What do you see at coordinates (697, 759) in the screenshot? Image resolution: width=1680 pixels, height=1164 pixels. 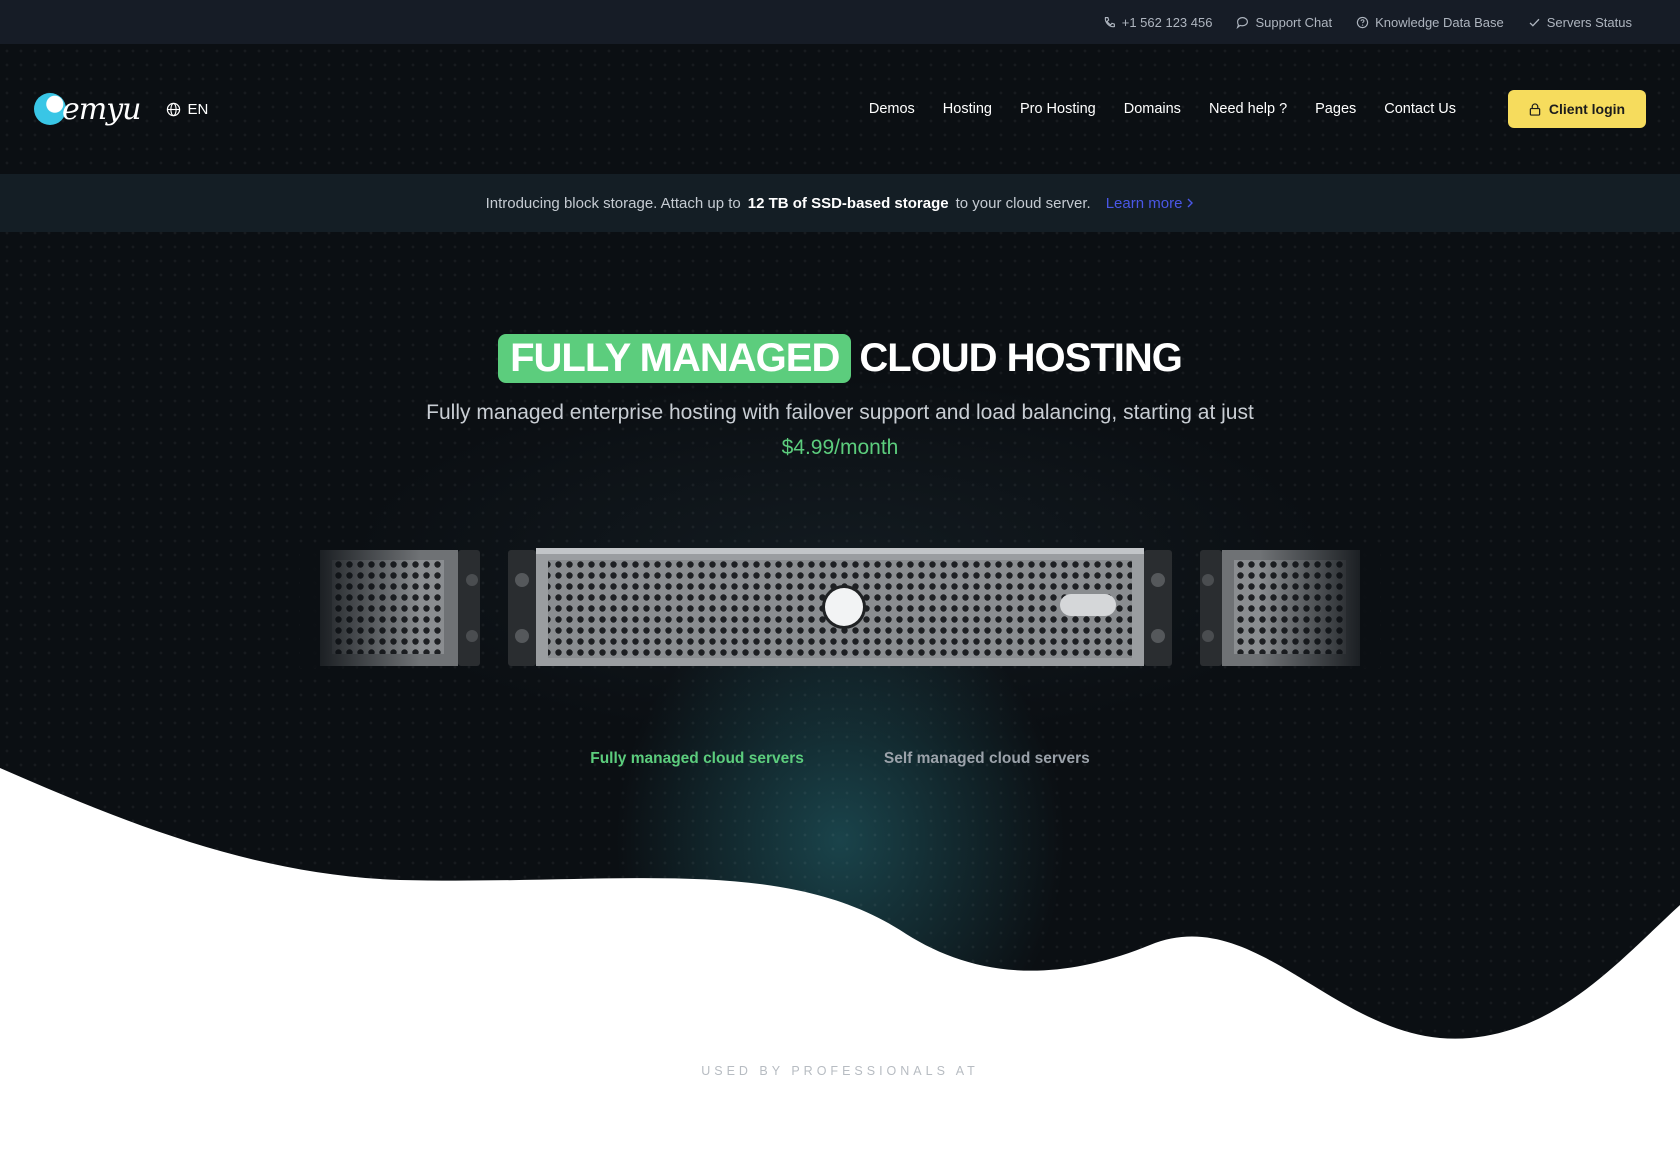 I see `tab-fully-managed: Fully managed cloud servers` at bounding box center [697, 759].